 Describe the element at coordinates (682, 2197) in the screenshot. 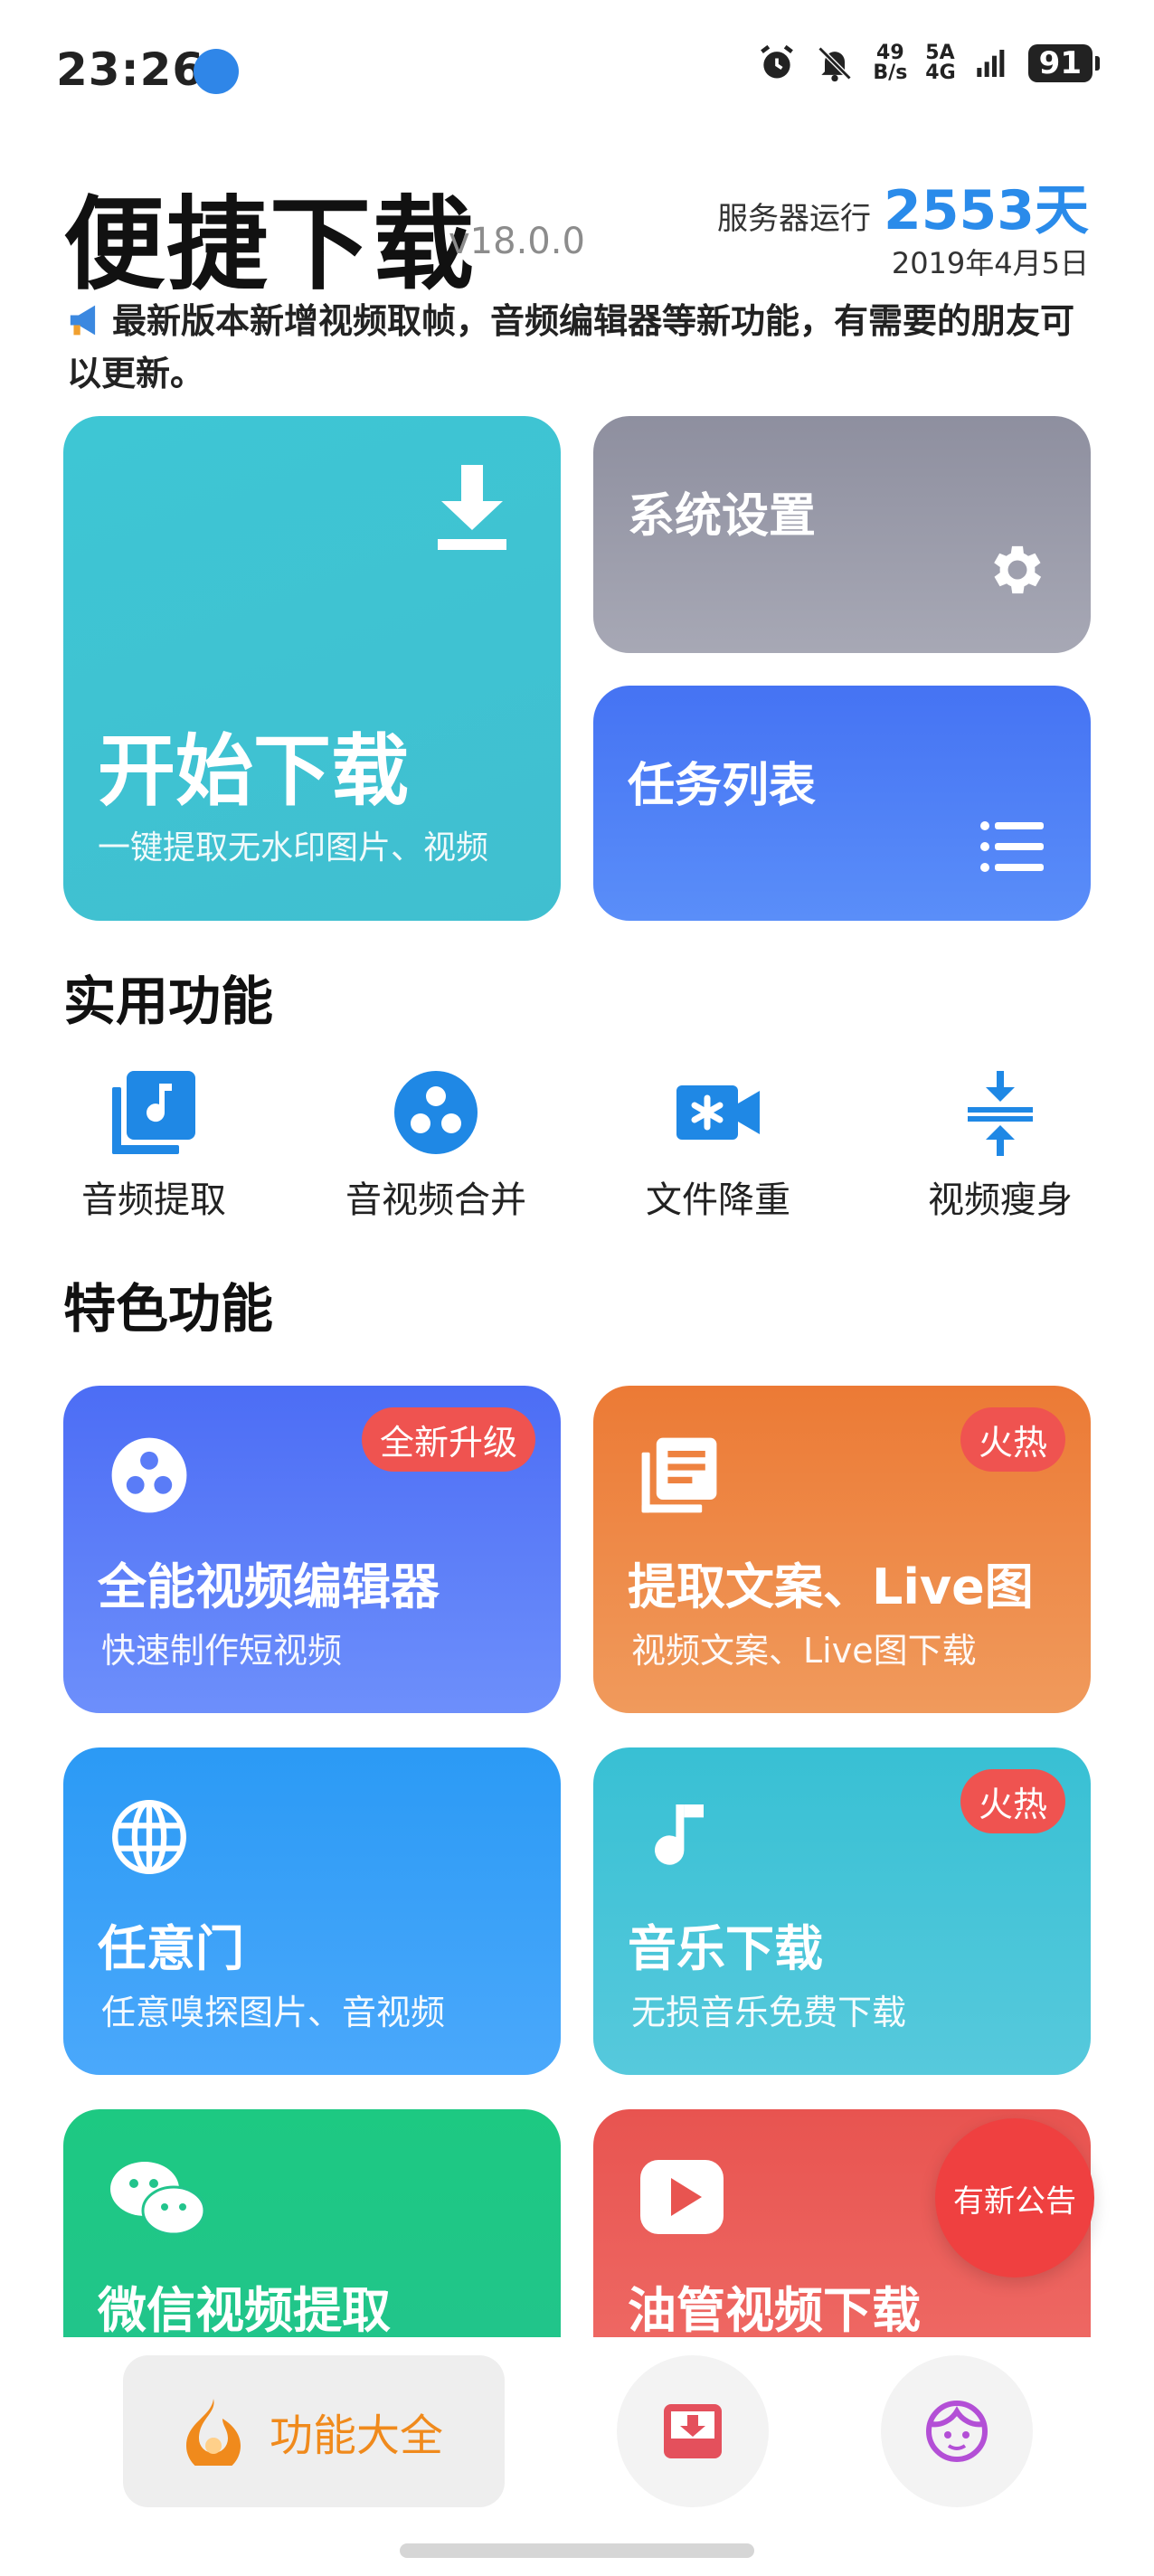

I see `play-button-icon` at that location.